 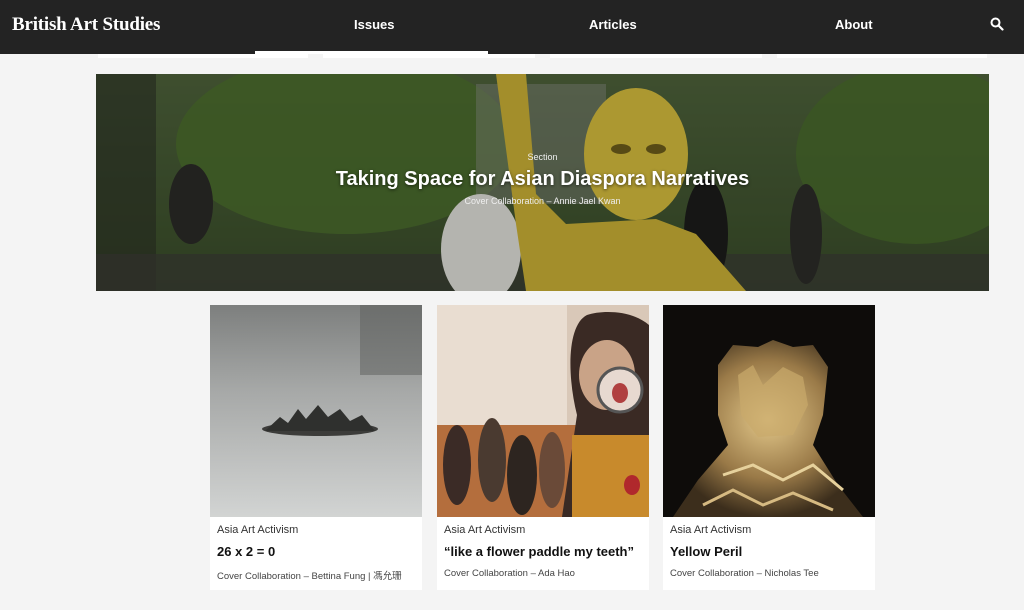 What do you see at coordinates (246, 551) in the screenshot?
I see `card-title: 26 x 2 = 0` at bounding box center [246, 551].